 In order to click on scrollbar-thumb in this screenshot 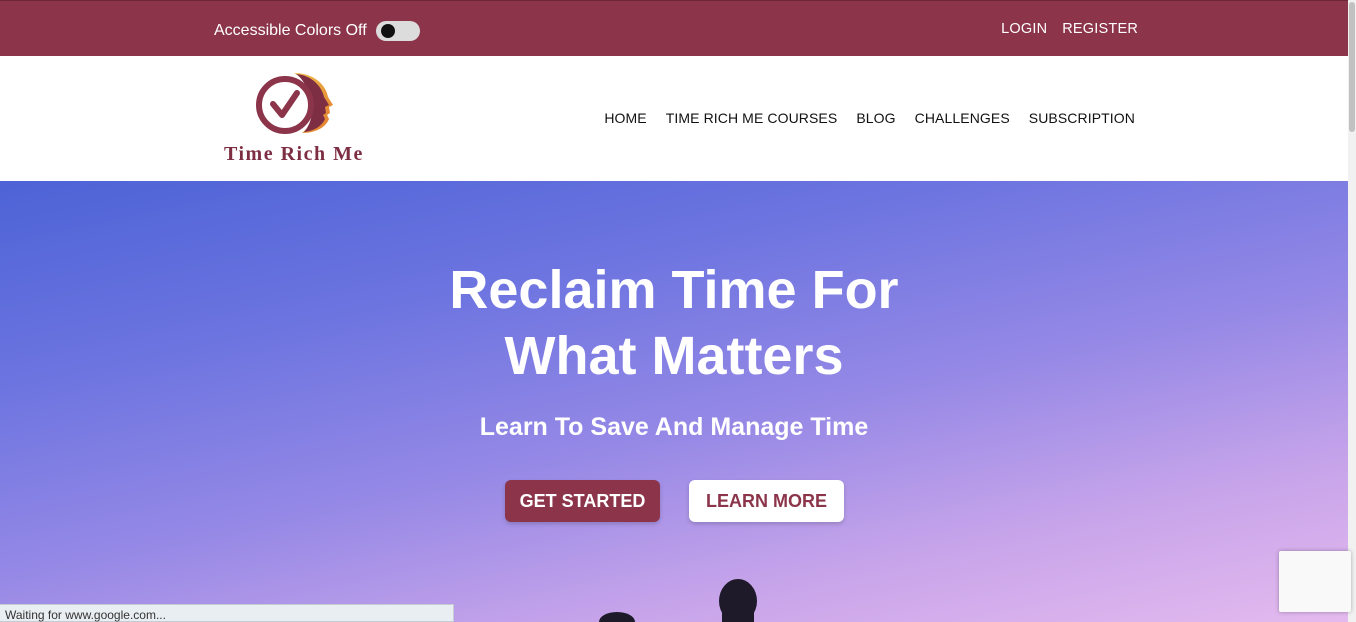, I will do `click(1352, 67)`.